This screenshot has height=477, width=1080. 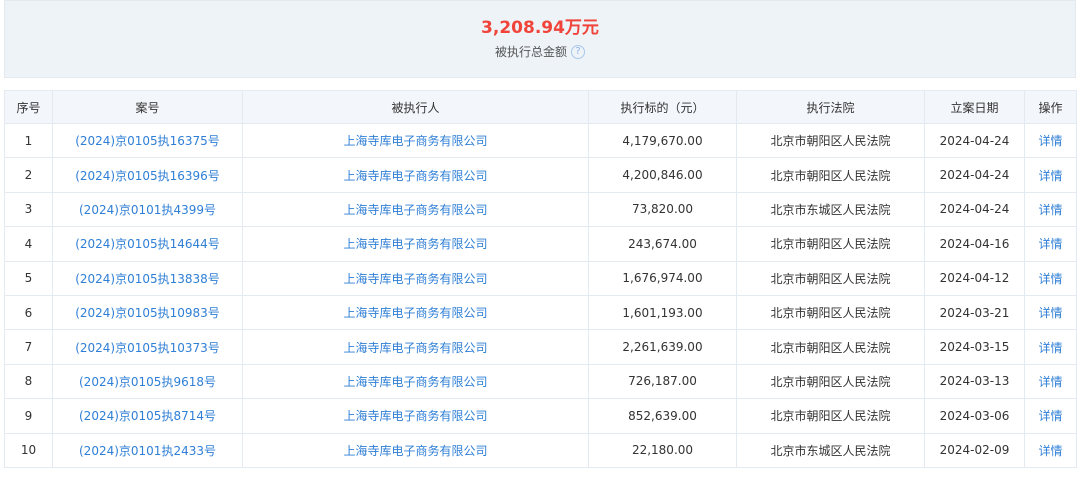 What do you see at coordinates (147, 416) in the screenshot?
I see `case-number-link: (2024)京0105执8714号` at bounding box center [147, 416].